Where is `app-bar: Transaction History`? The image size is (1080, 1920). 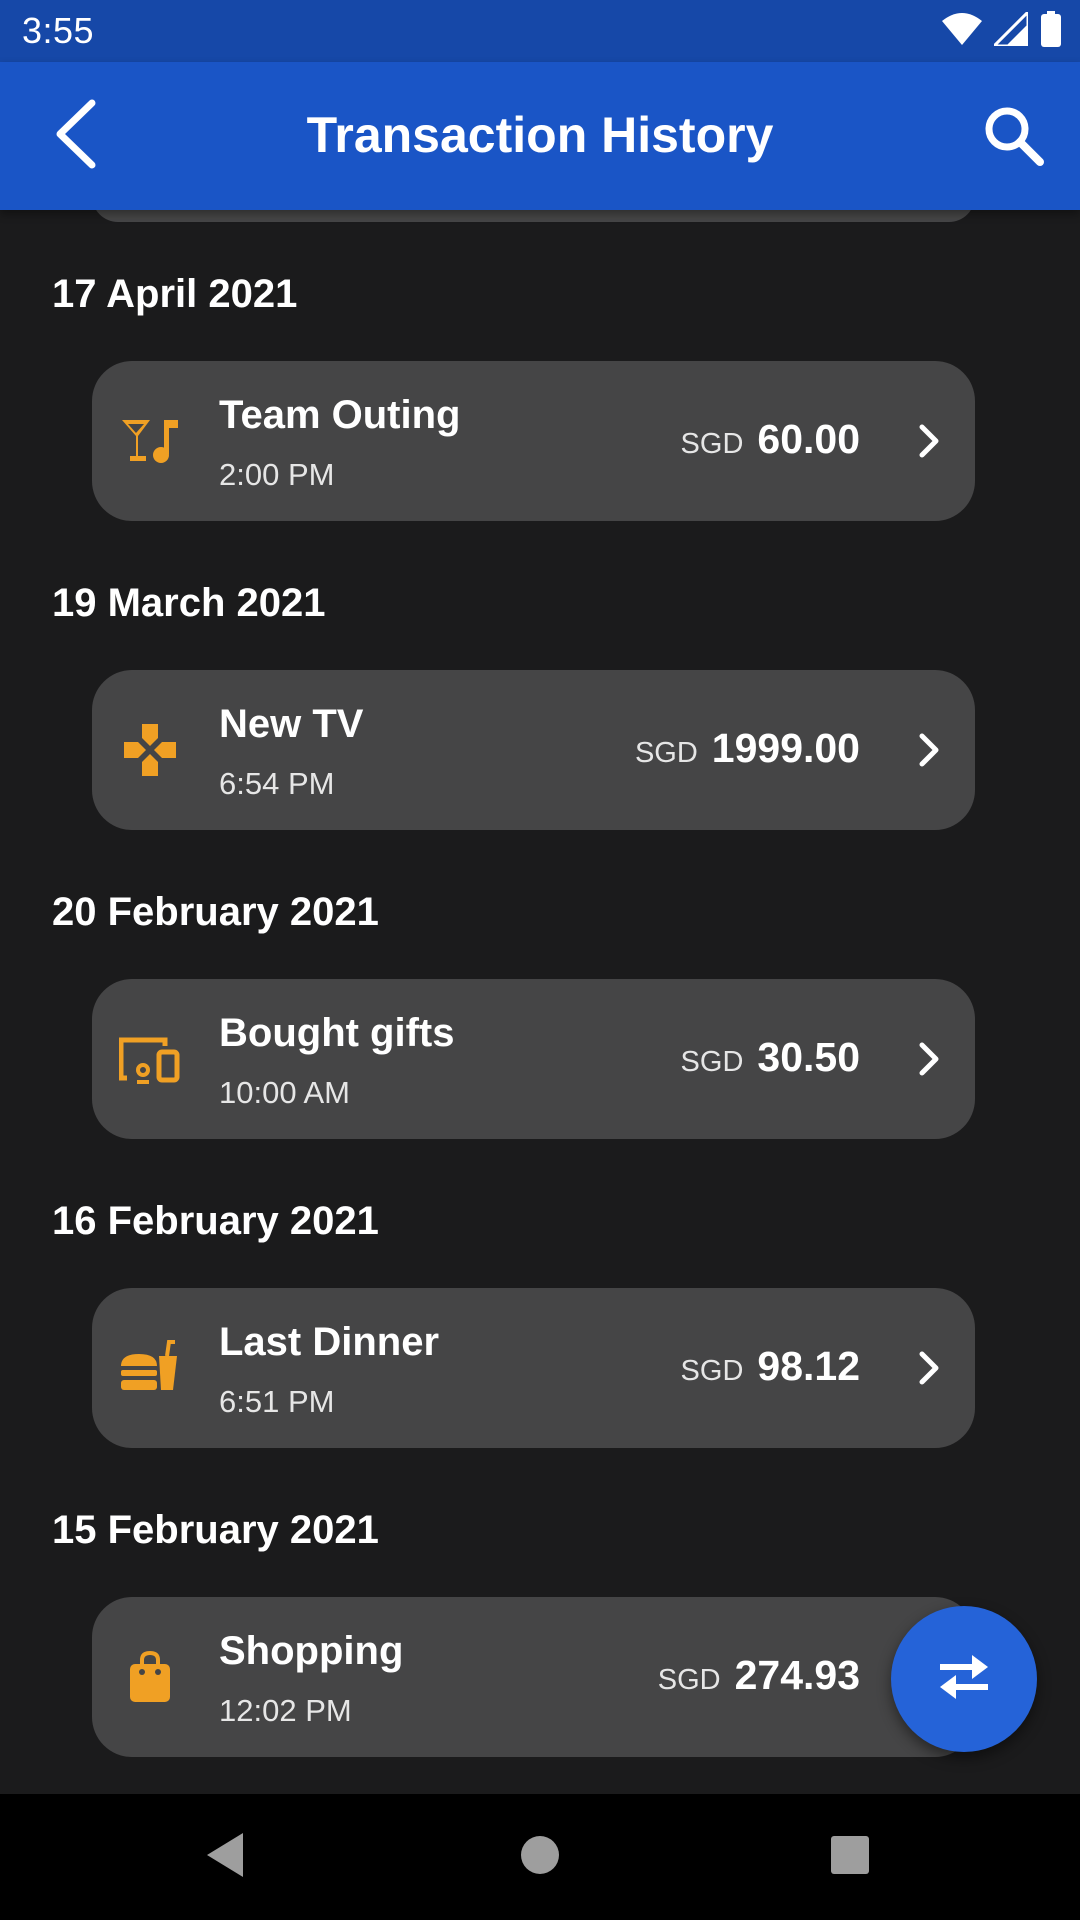
app-bar: Transaction History is located at coordinates (540, 136).